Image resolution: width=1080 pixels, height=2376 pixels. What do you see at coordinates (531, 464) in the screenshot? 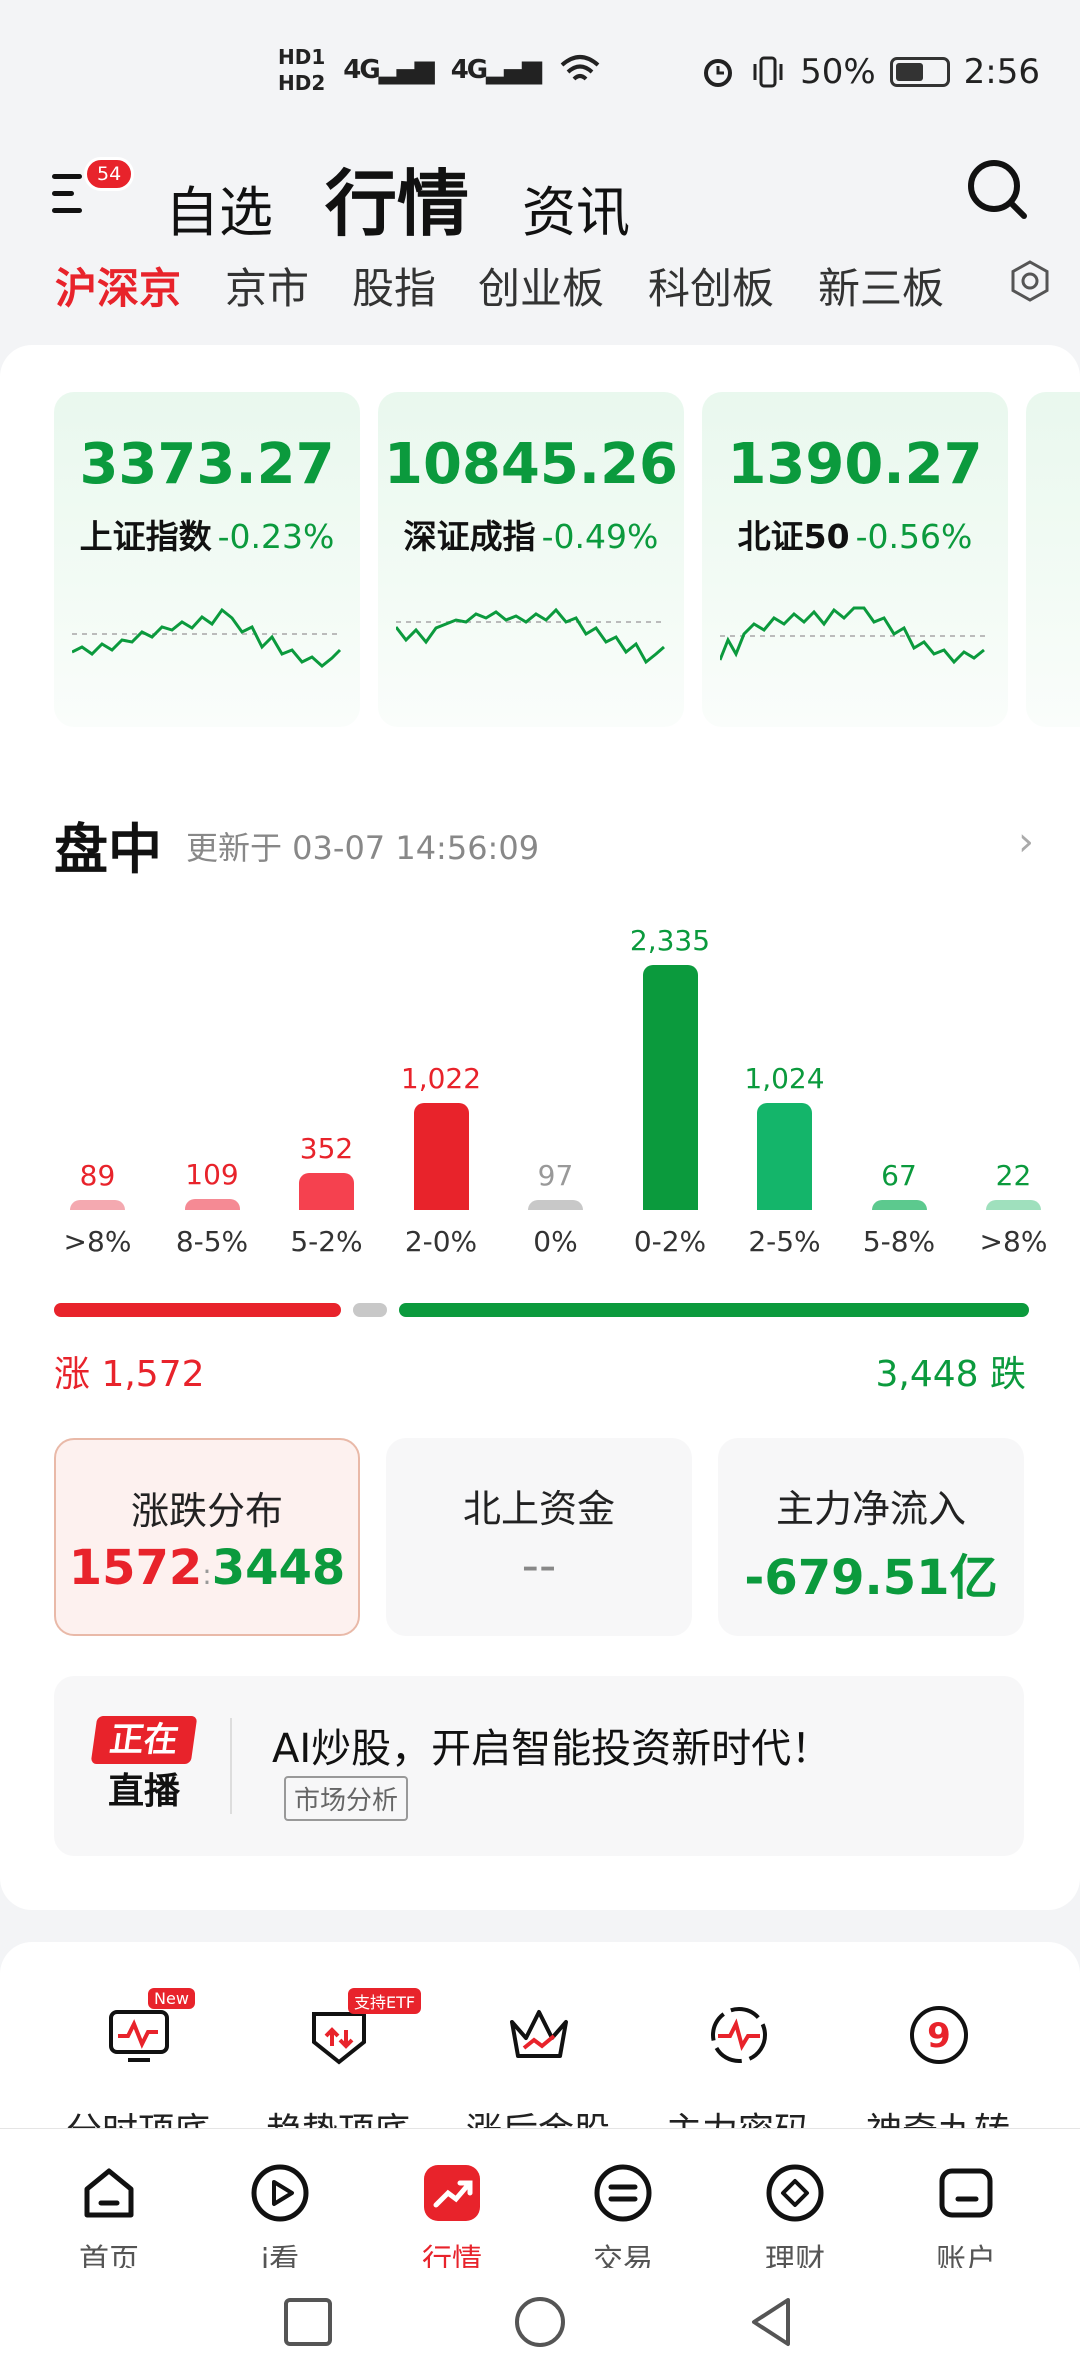
I see `index-value: 10845.26` at bounding box center [531, 464].